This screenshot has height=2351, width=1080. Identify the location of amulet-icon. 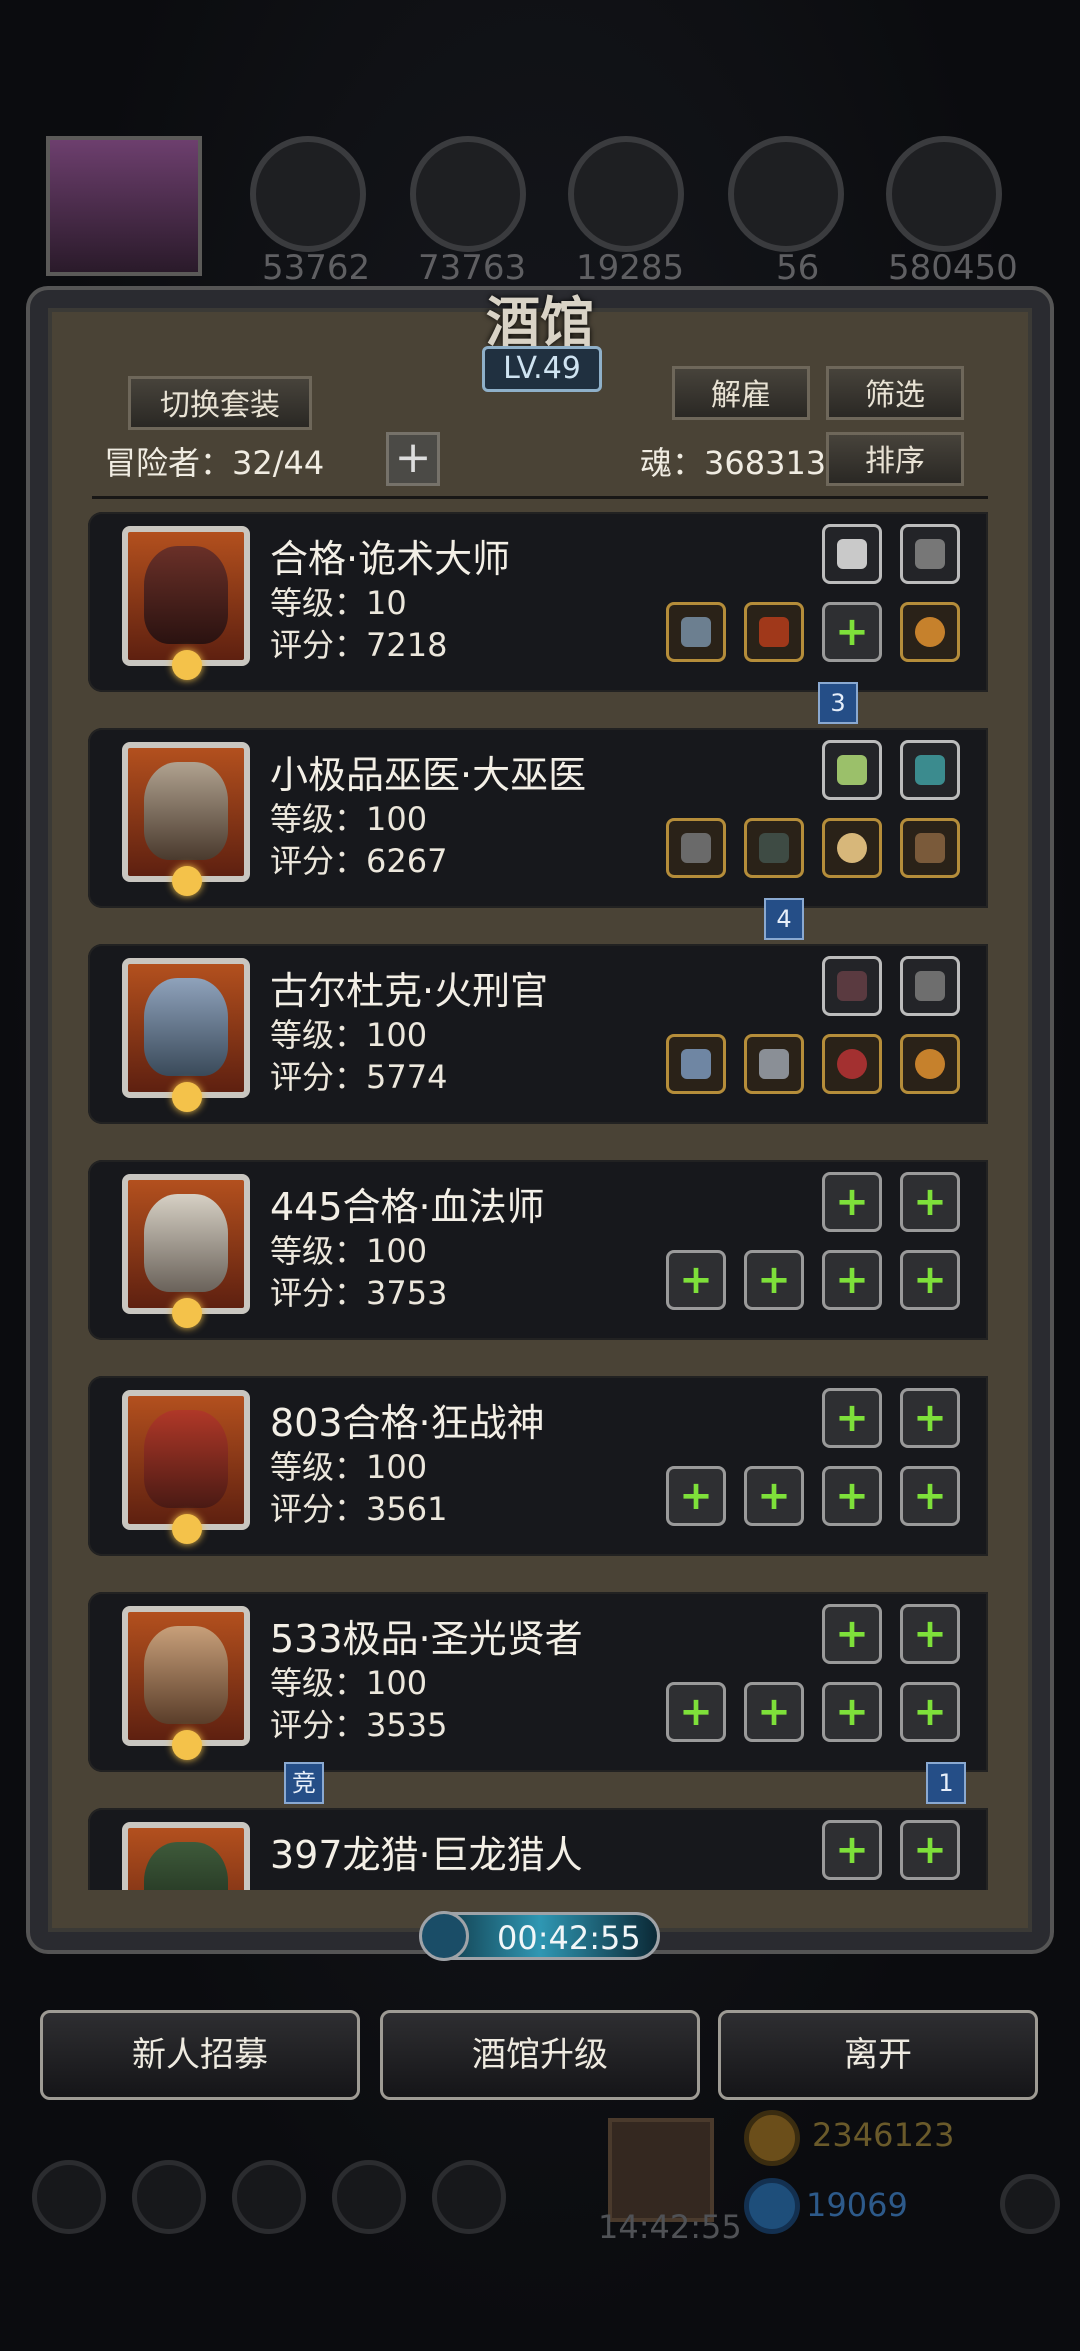
(852, 848).